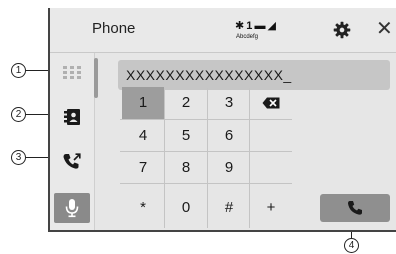 The image size is (396, 254). I want to click on key-7: 7, so click(143, 168).